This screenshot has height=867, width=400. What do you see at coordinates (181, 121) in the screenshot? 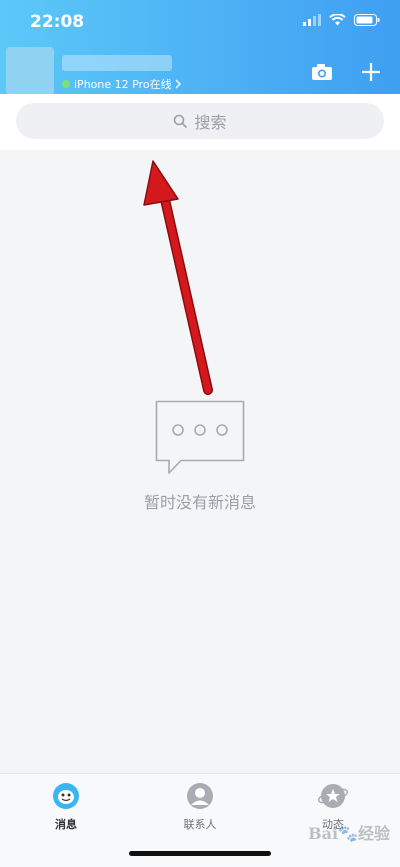
I see `search-icon` at bounding box center [181, 121].